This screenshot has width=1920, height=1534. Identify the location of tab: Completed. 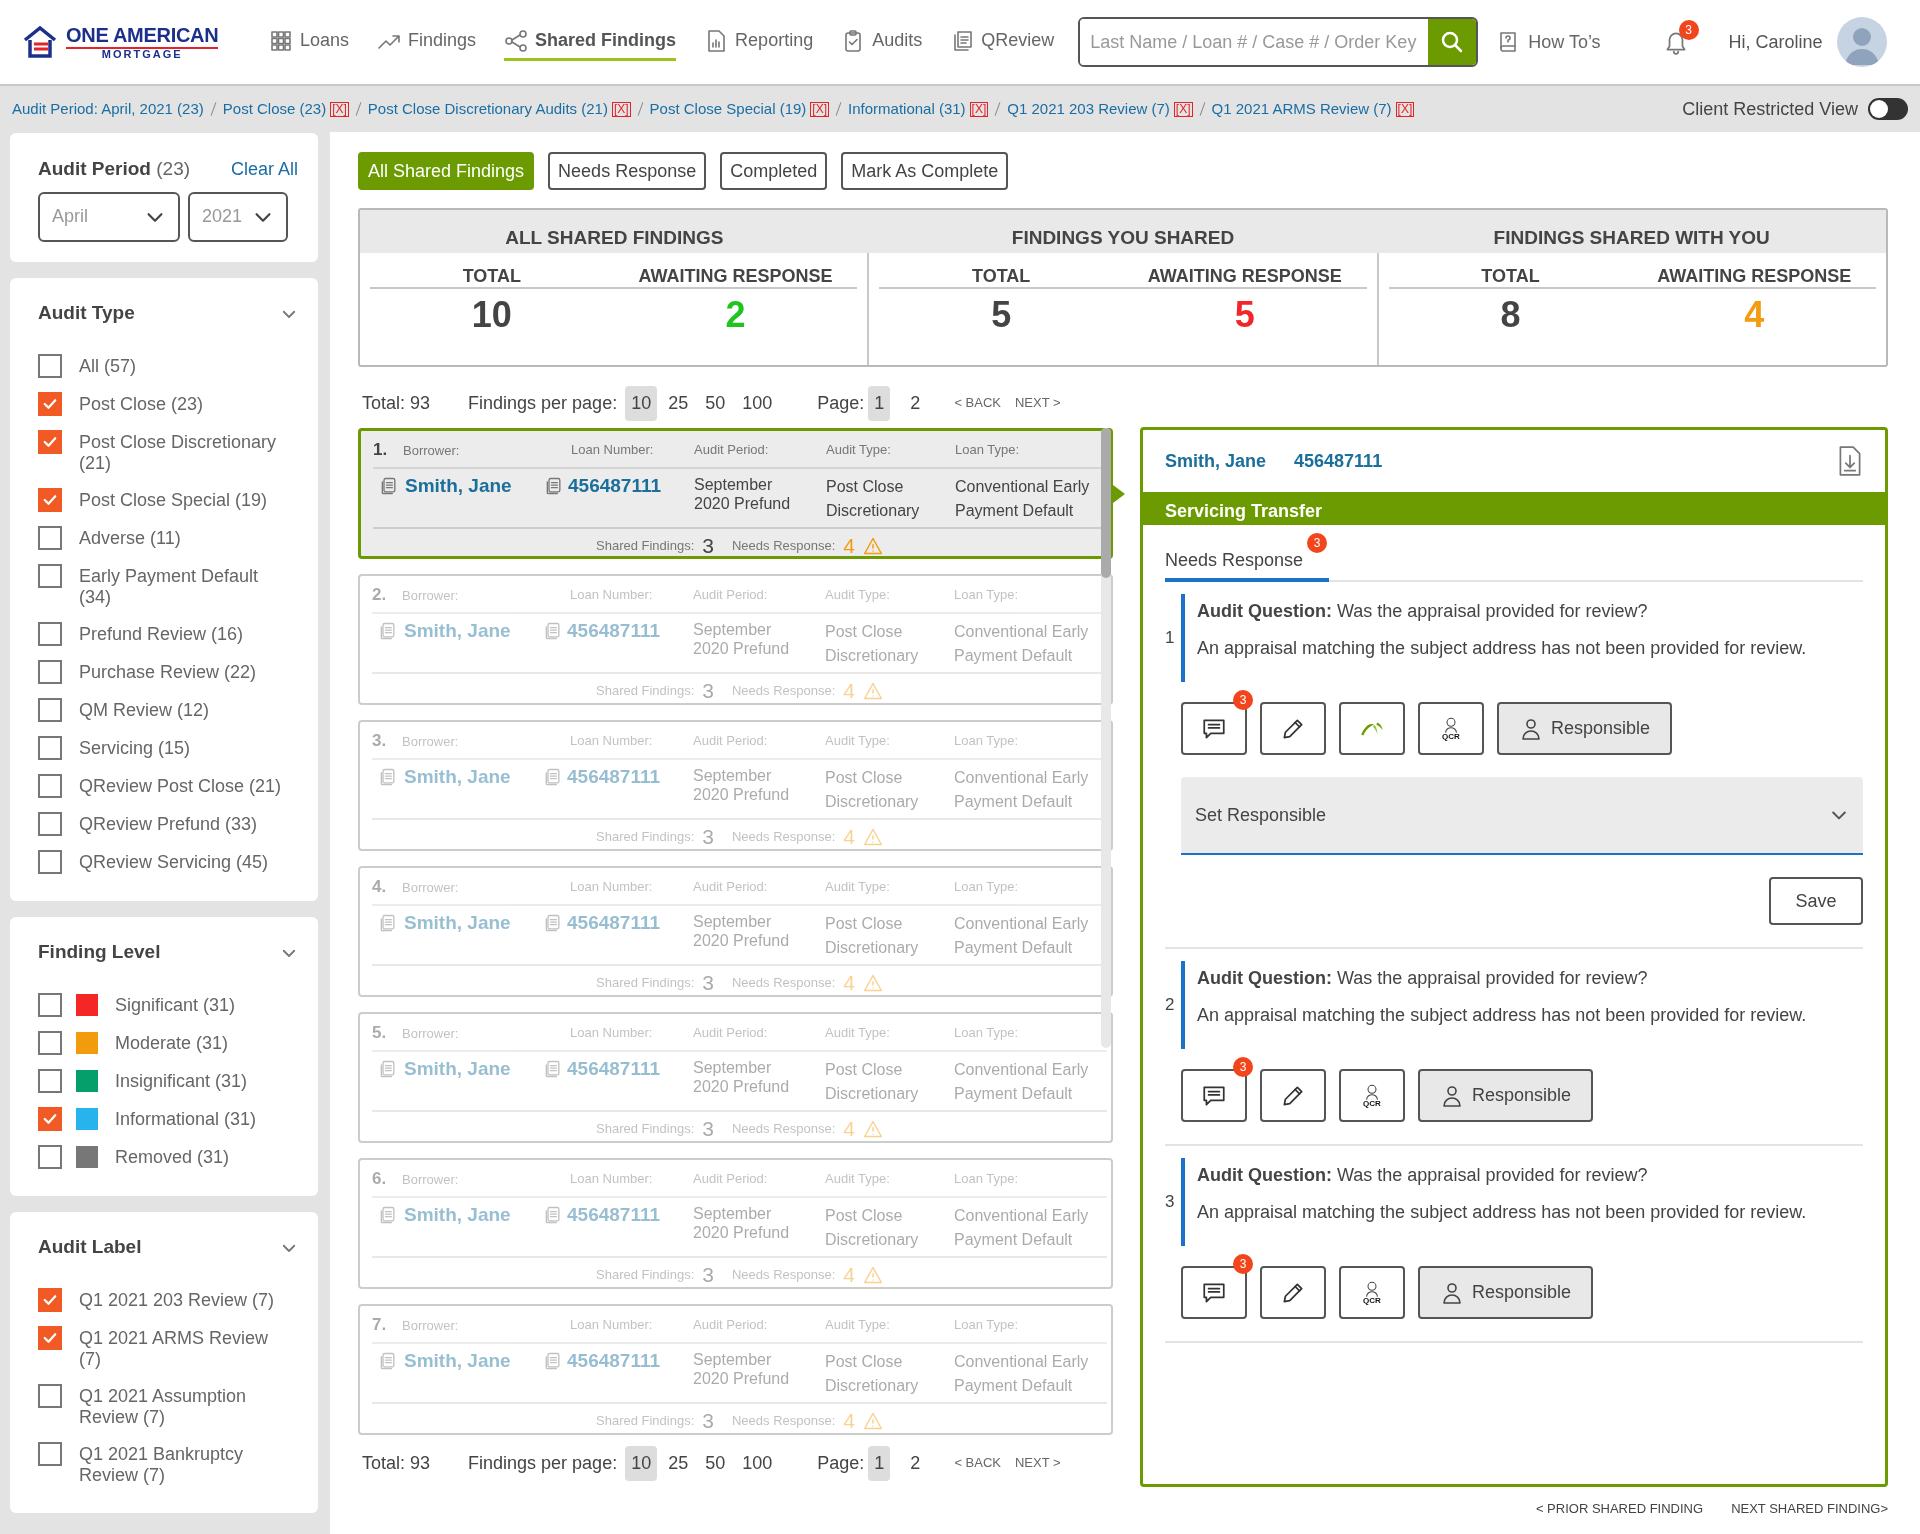
(774, 171).